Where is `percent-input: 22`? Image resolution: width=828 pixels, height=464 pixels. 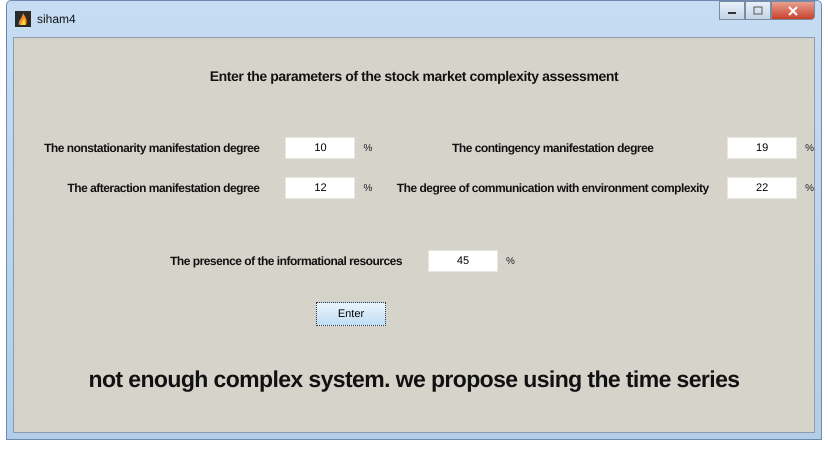 percent-input: 22 is located at coordinates (762, 188).